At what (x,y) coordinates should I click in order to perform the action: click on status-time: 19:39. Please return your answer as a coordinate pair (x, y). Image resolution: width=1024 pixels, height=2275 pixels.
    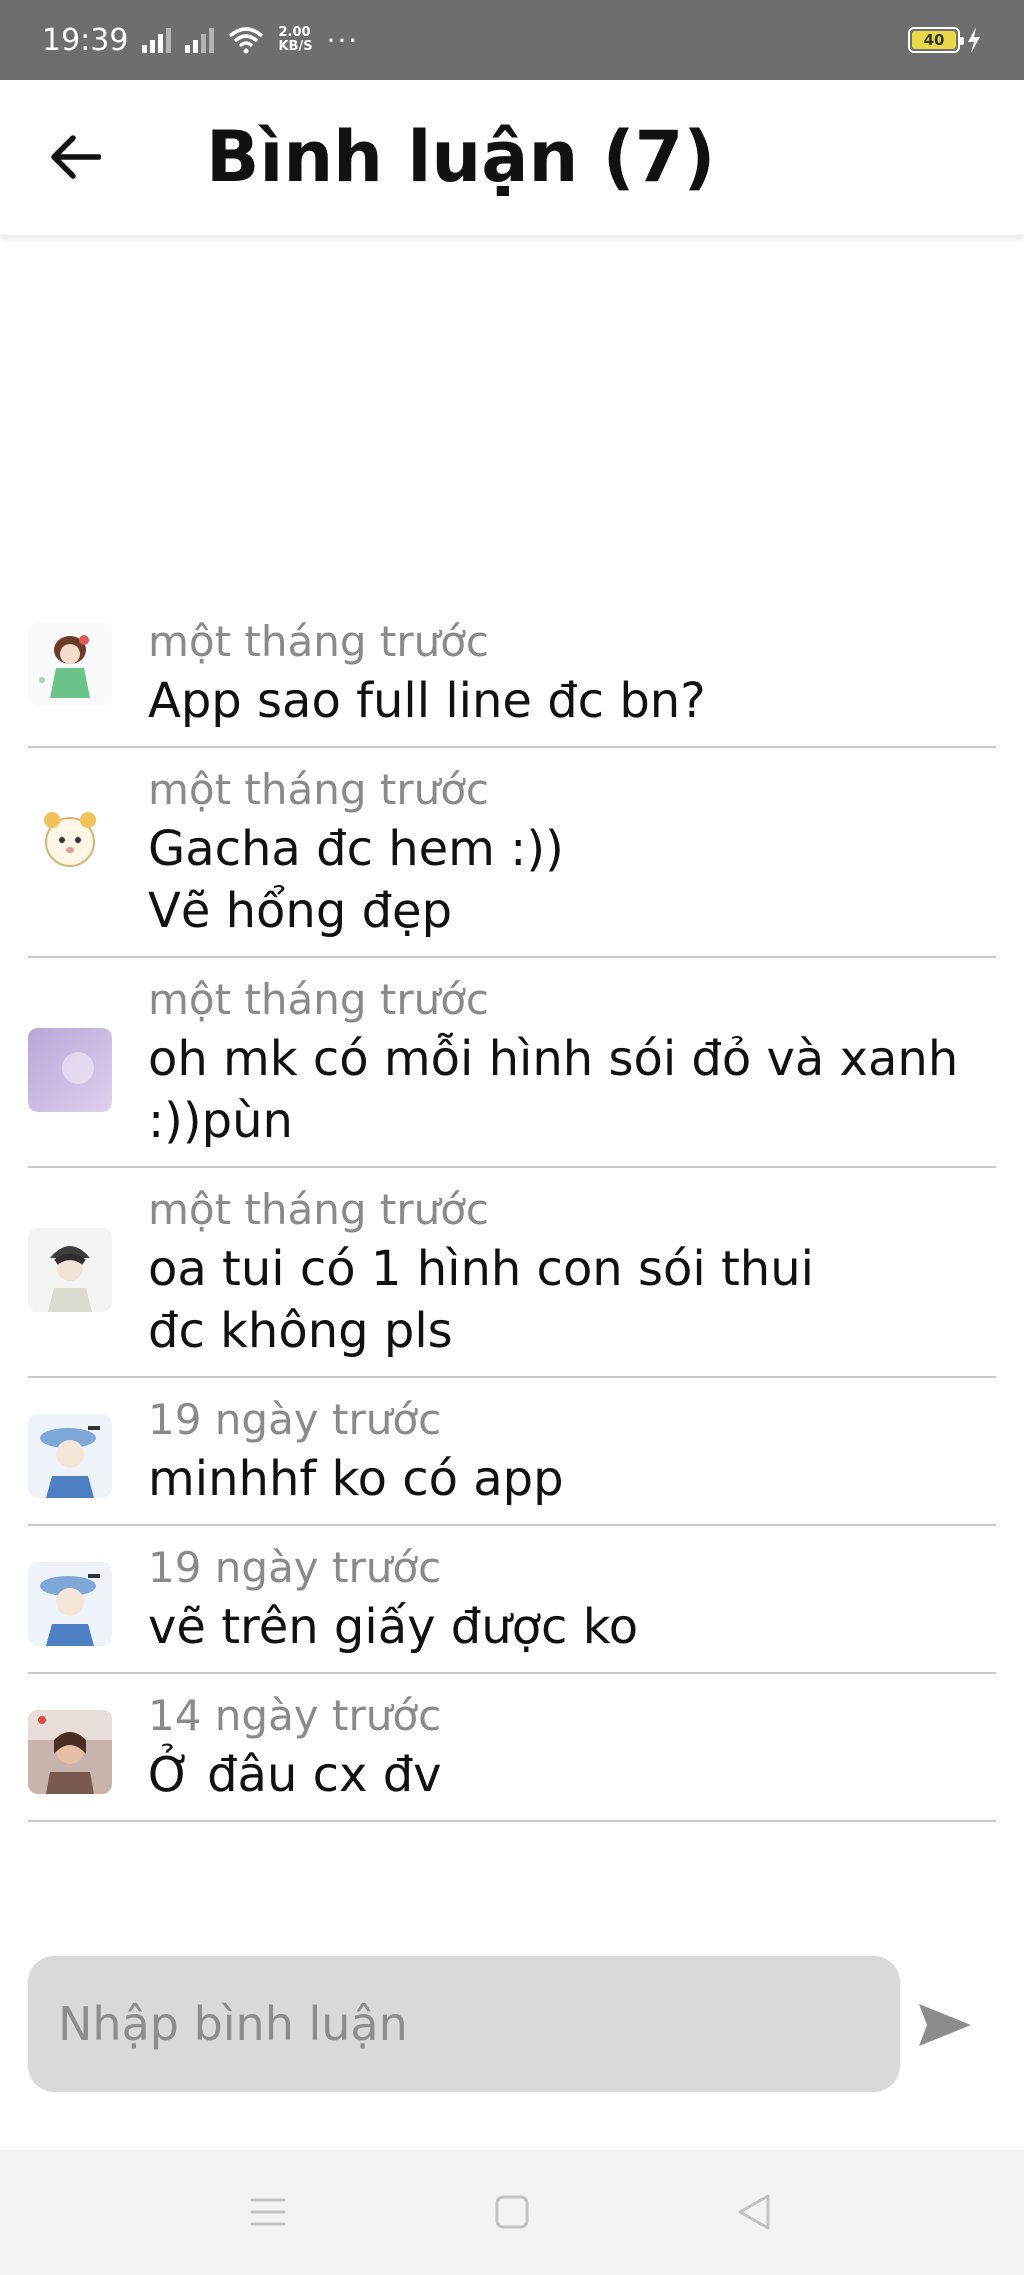
    Looking at the image, I should click on (85, 40).